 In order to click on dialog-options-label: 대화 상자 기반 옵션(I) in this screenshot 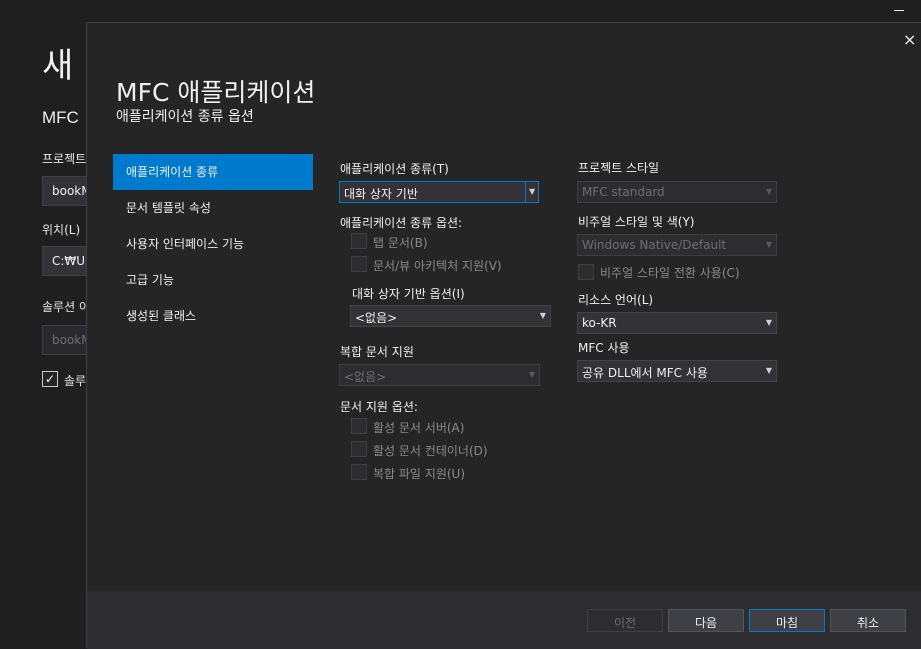, I will do `click(408, 294)`.